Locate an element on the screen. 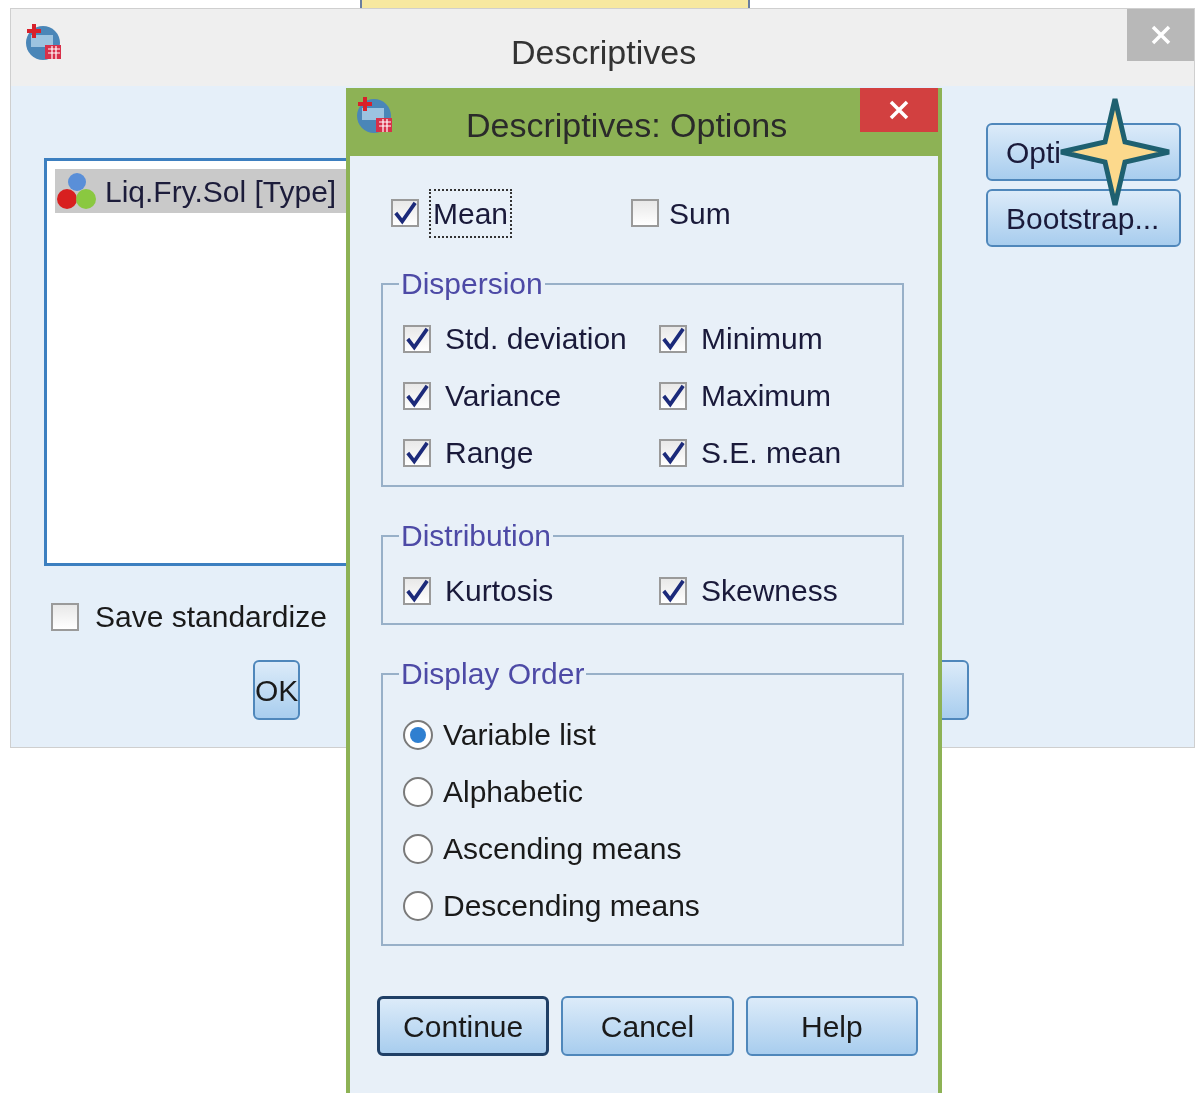 The width and height of the screenshot is (1195, 1093). checkbox-label: Sum is located at coordinates (700, 213).